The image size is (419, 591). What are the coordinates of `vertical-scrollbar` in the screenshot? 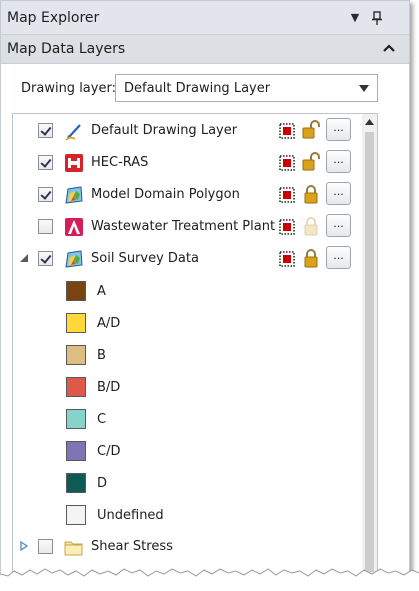 It's located at (369, 352).